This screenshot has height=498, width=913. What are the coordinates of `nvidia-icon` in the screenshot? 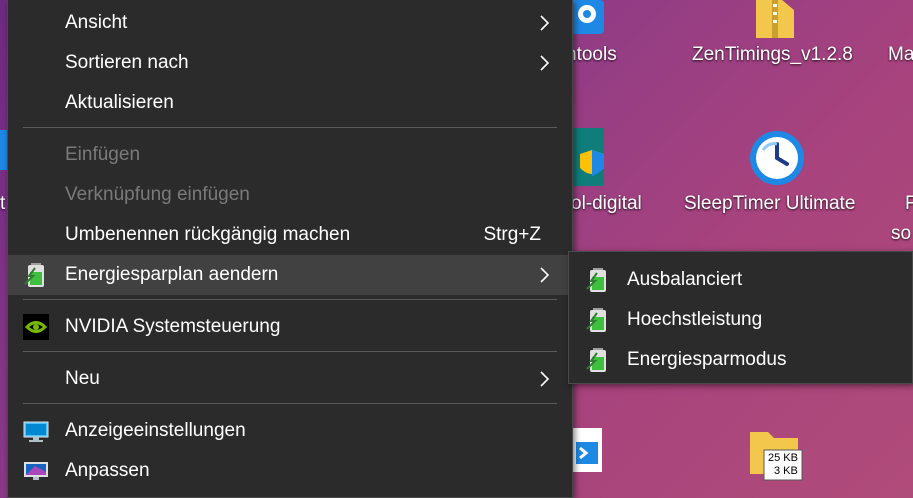 It's located at (36, 327).